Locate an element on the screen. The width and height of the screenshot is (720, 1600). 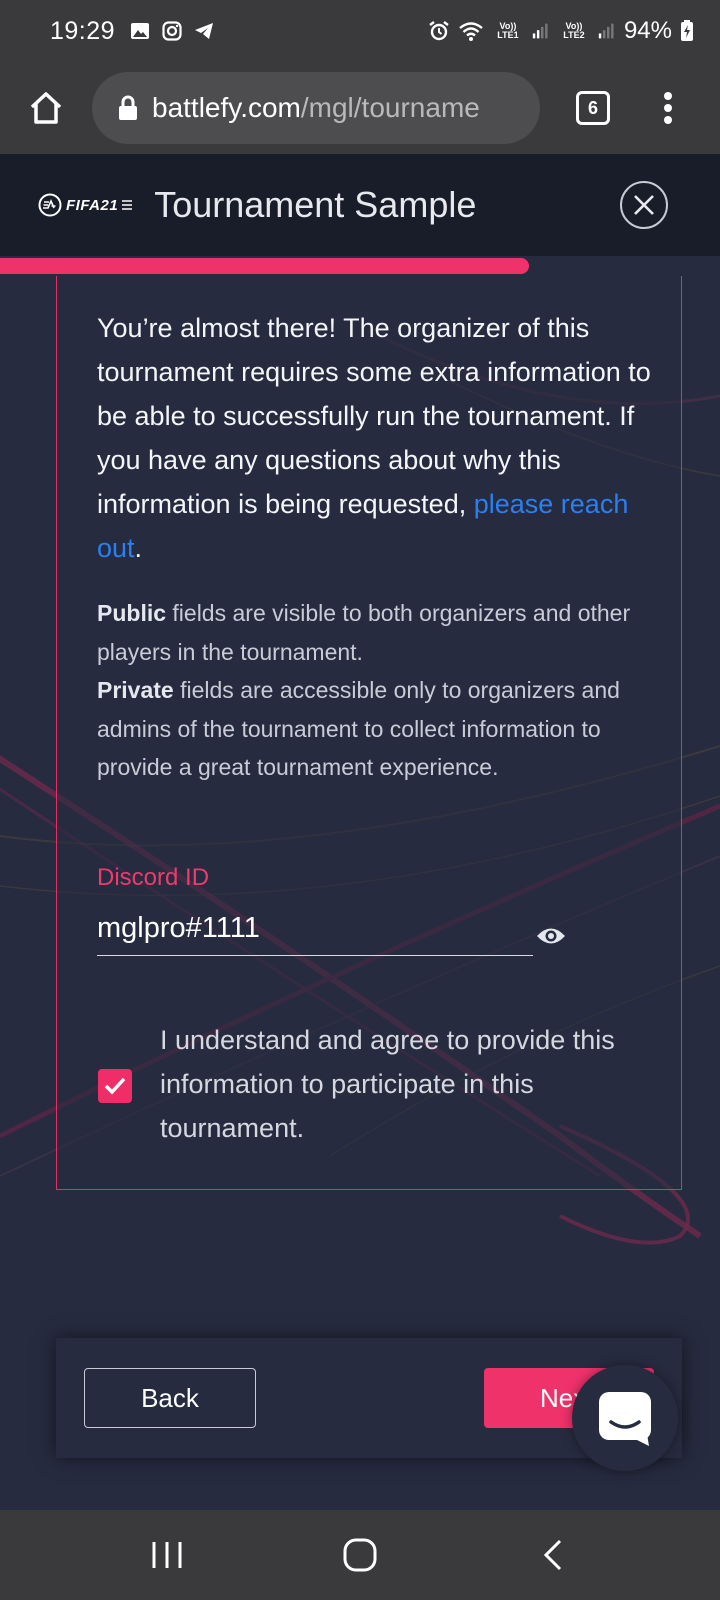
discord-id-input is located at coordinates (315, 933).